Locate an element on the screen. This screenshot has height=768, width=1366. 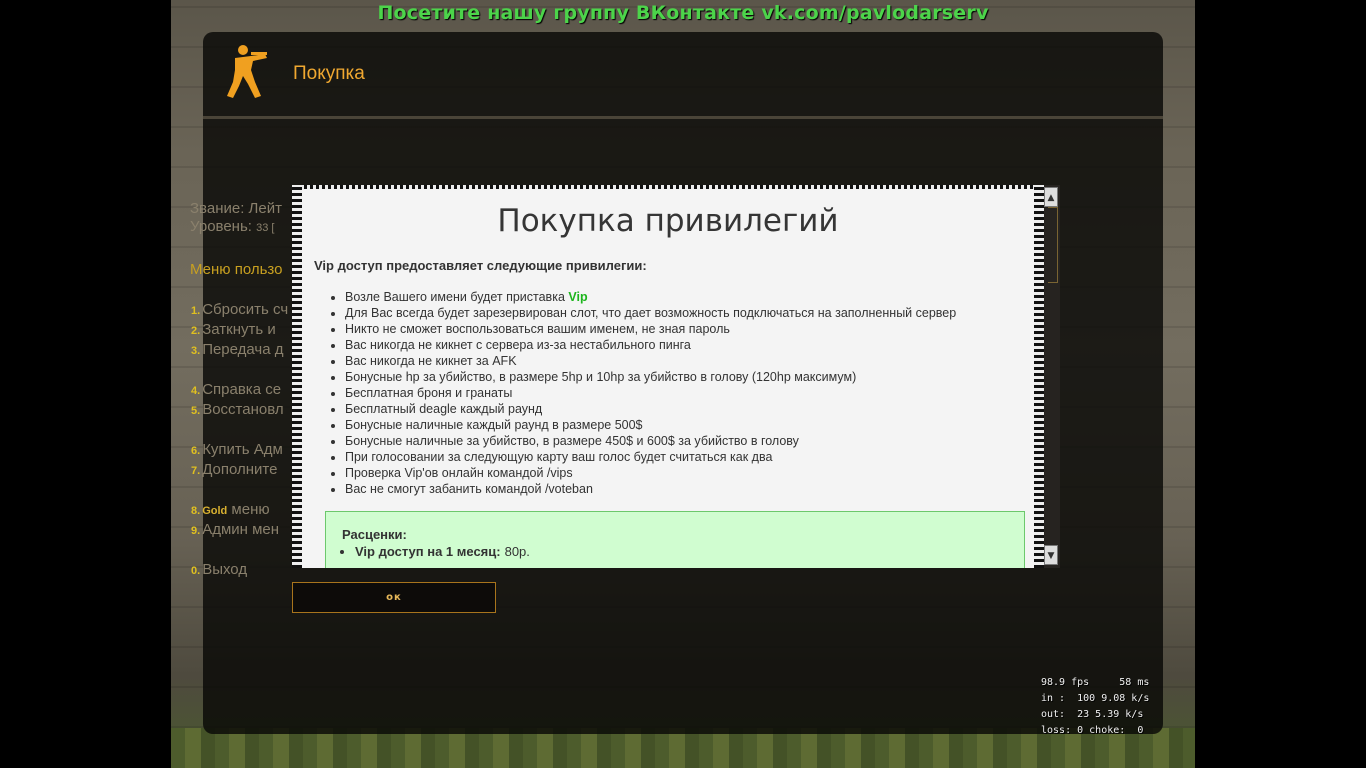
counter-strike-soldier-icon is located at coordinates (247, 71).